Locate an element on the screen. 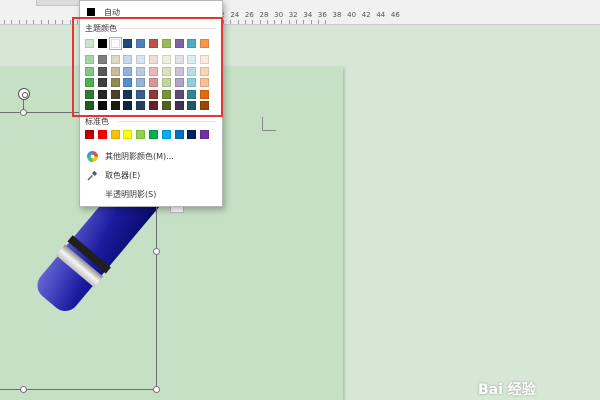  ruler-number: 38 is located at coordinates (337, 15).